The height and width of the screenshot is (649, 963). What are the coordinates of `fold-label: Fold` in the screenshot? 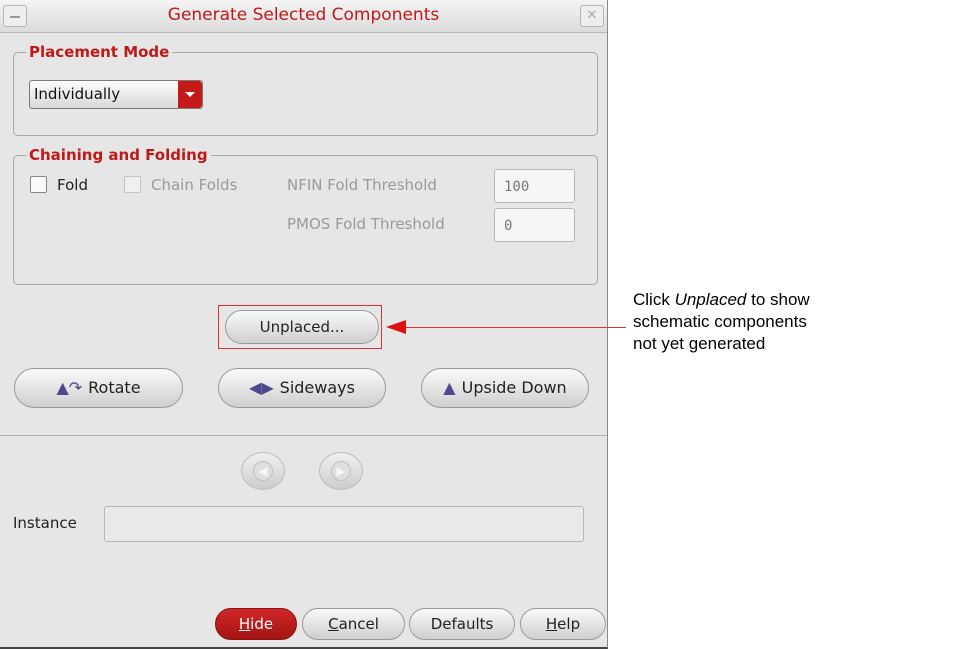 It's located at (72, 185).